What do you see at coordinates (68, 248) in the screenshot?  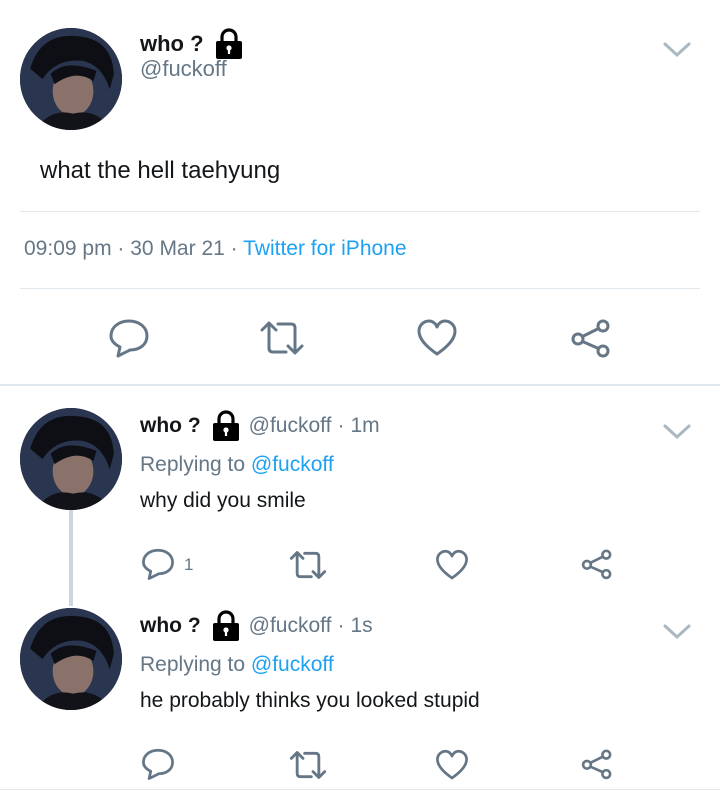 I see `tweet-time: 09:09 pm` at bounding box center [68, 248].